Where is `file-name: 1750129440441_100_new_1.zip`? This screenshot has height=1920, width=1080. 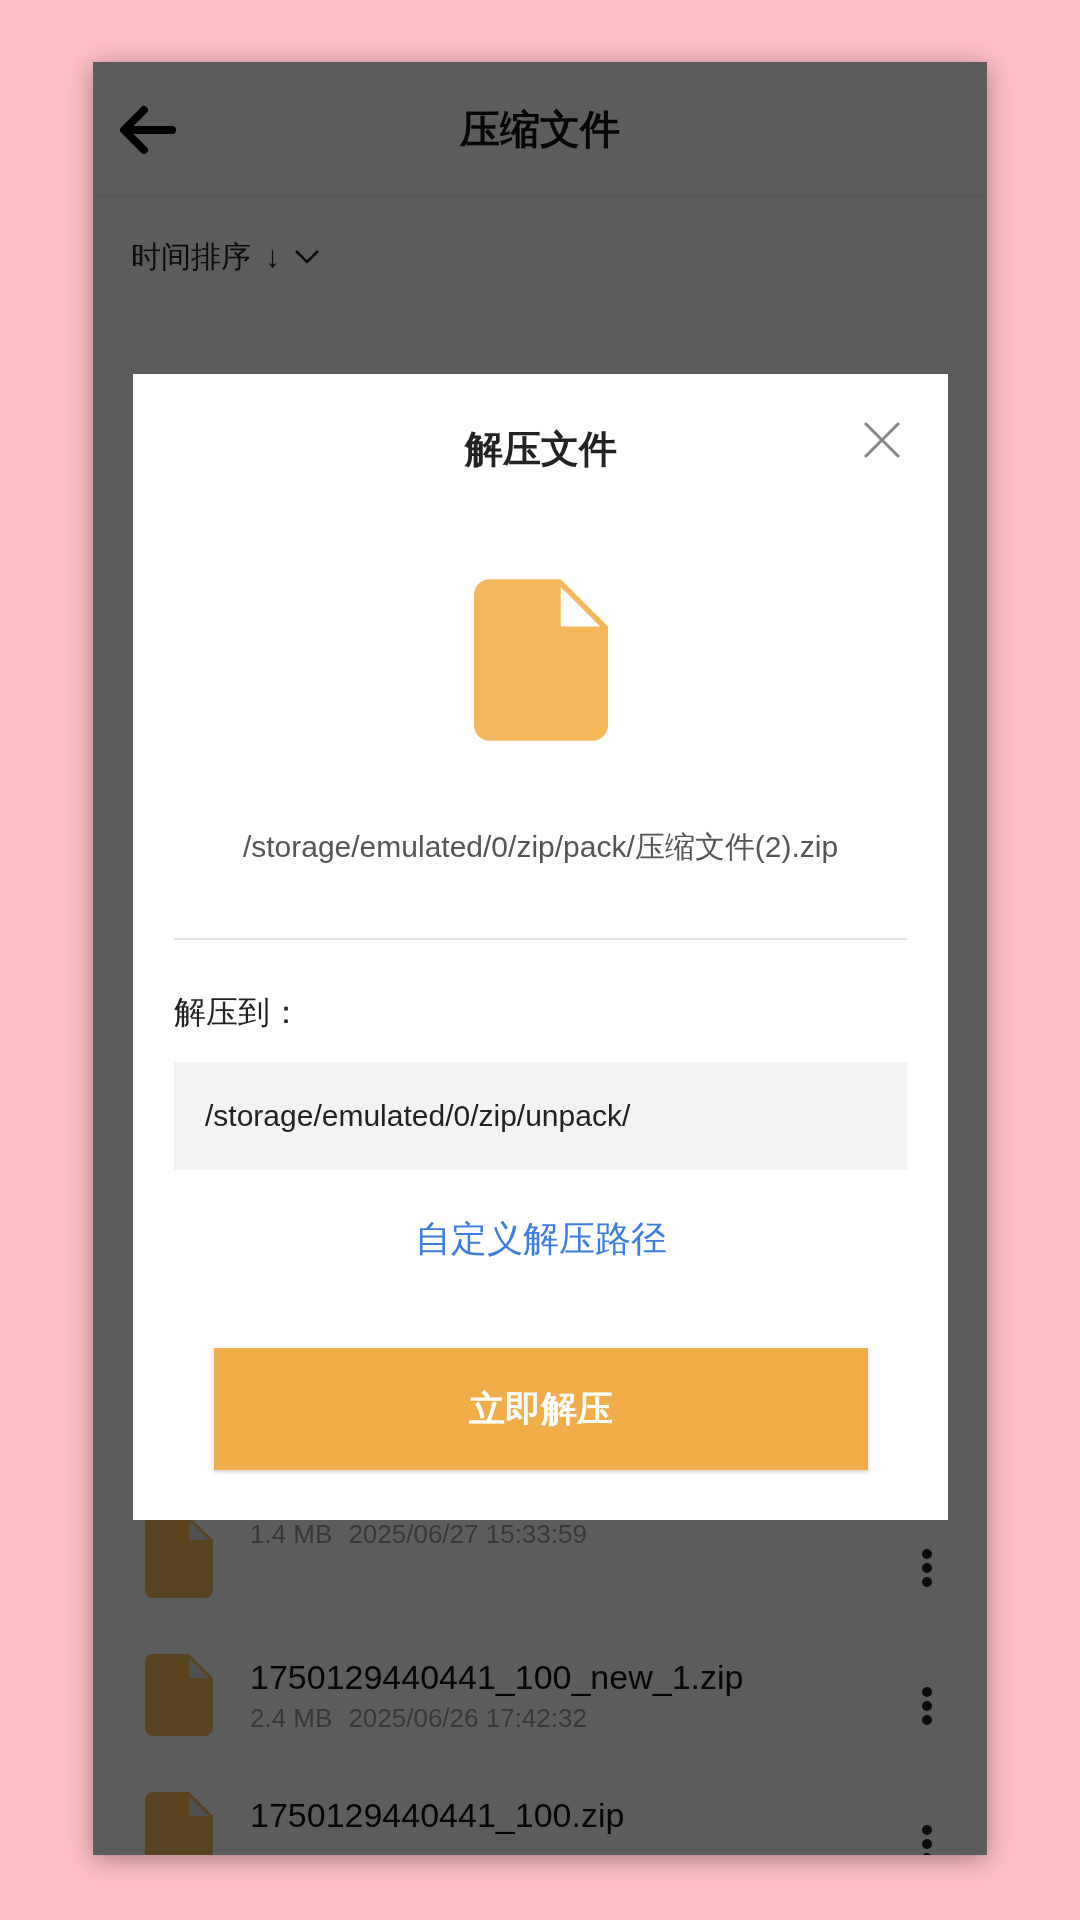
file-name: 1750129440441_100_new_1.zip is located at coordinates (497, 1677).